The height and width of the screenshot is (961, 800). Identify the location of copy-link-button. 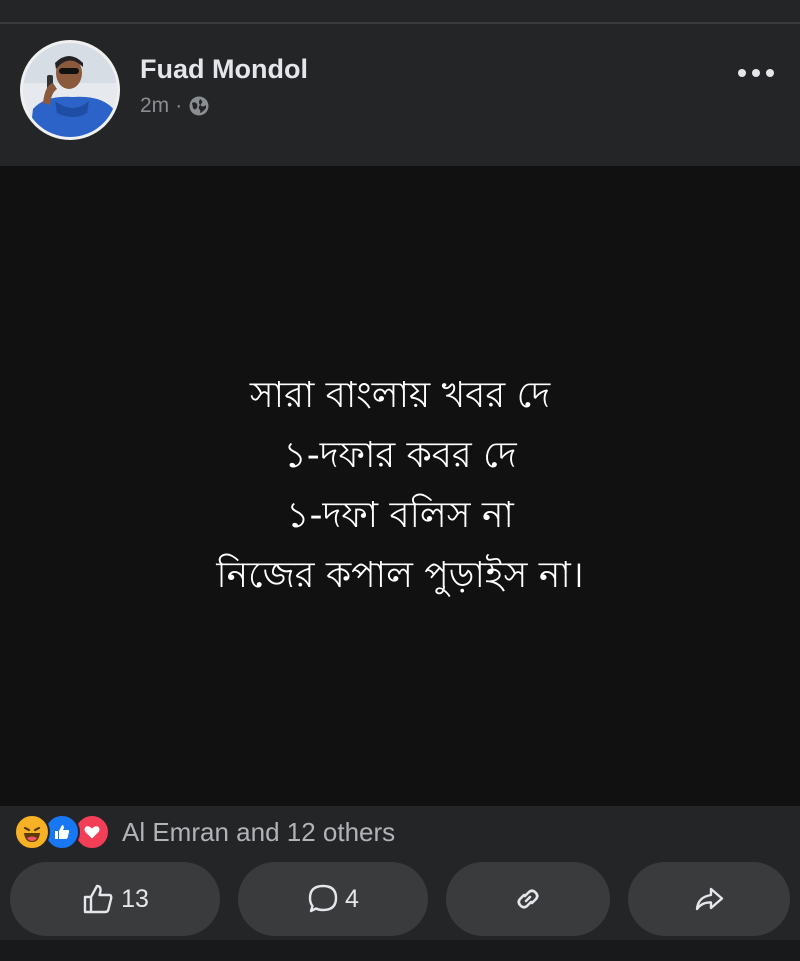
(528, 899).